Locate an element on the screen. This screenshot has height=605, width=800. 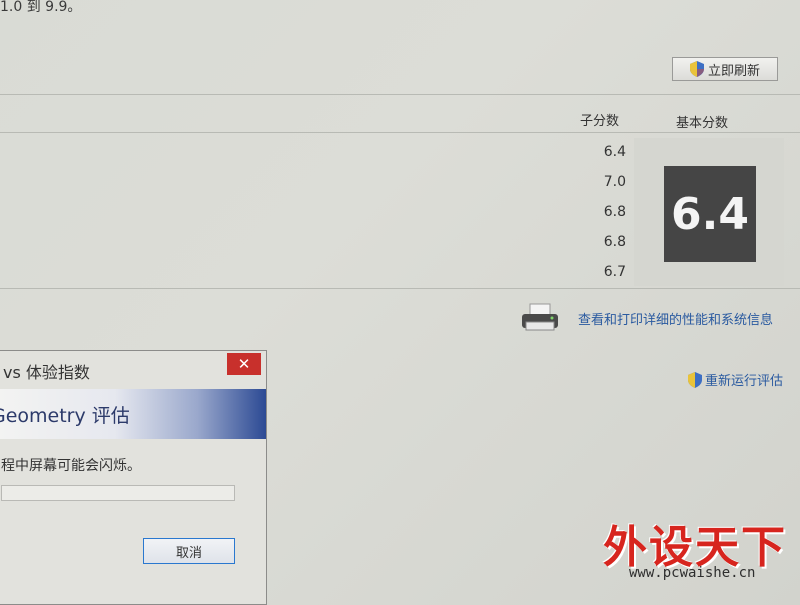
sub-score-5: 6.7 is located at coordinates (614, 272).